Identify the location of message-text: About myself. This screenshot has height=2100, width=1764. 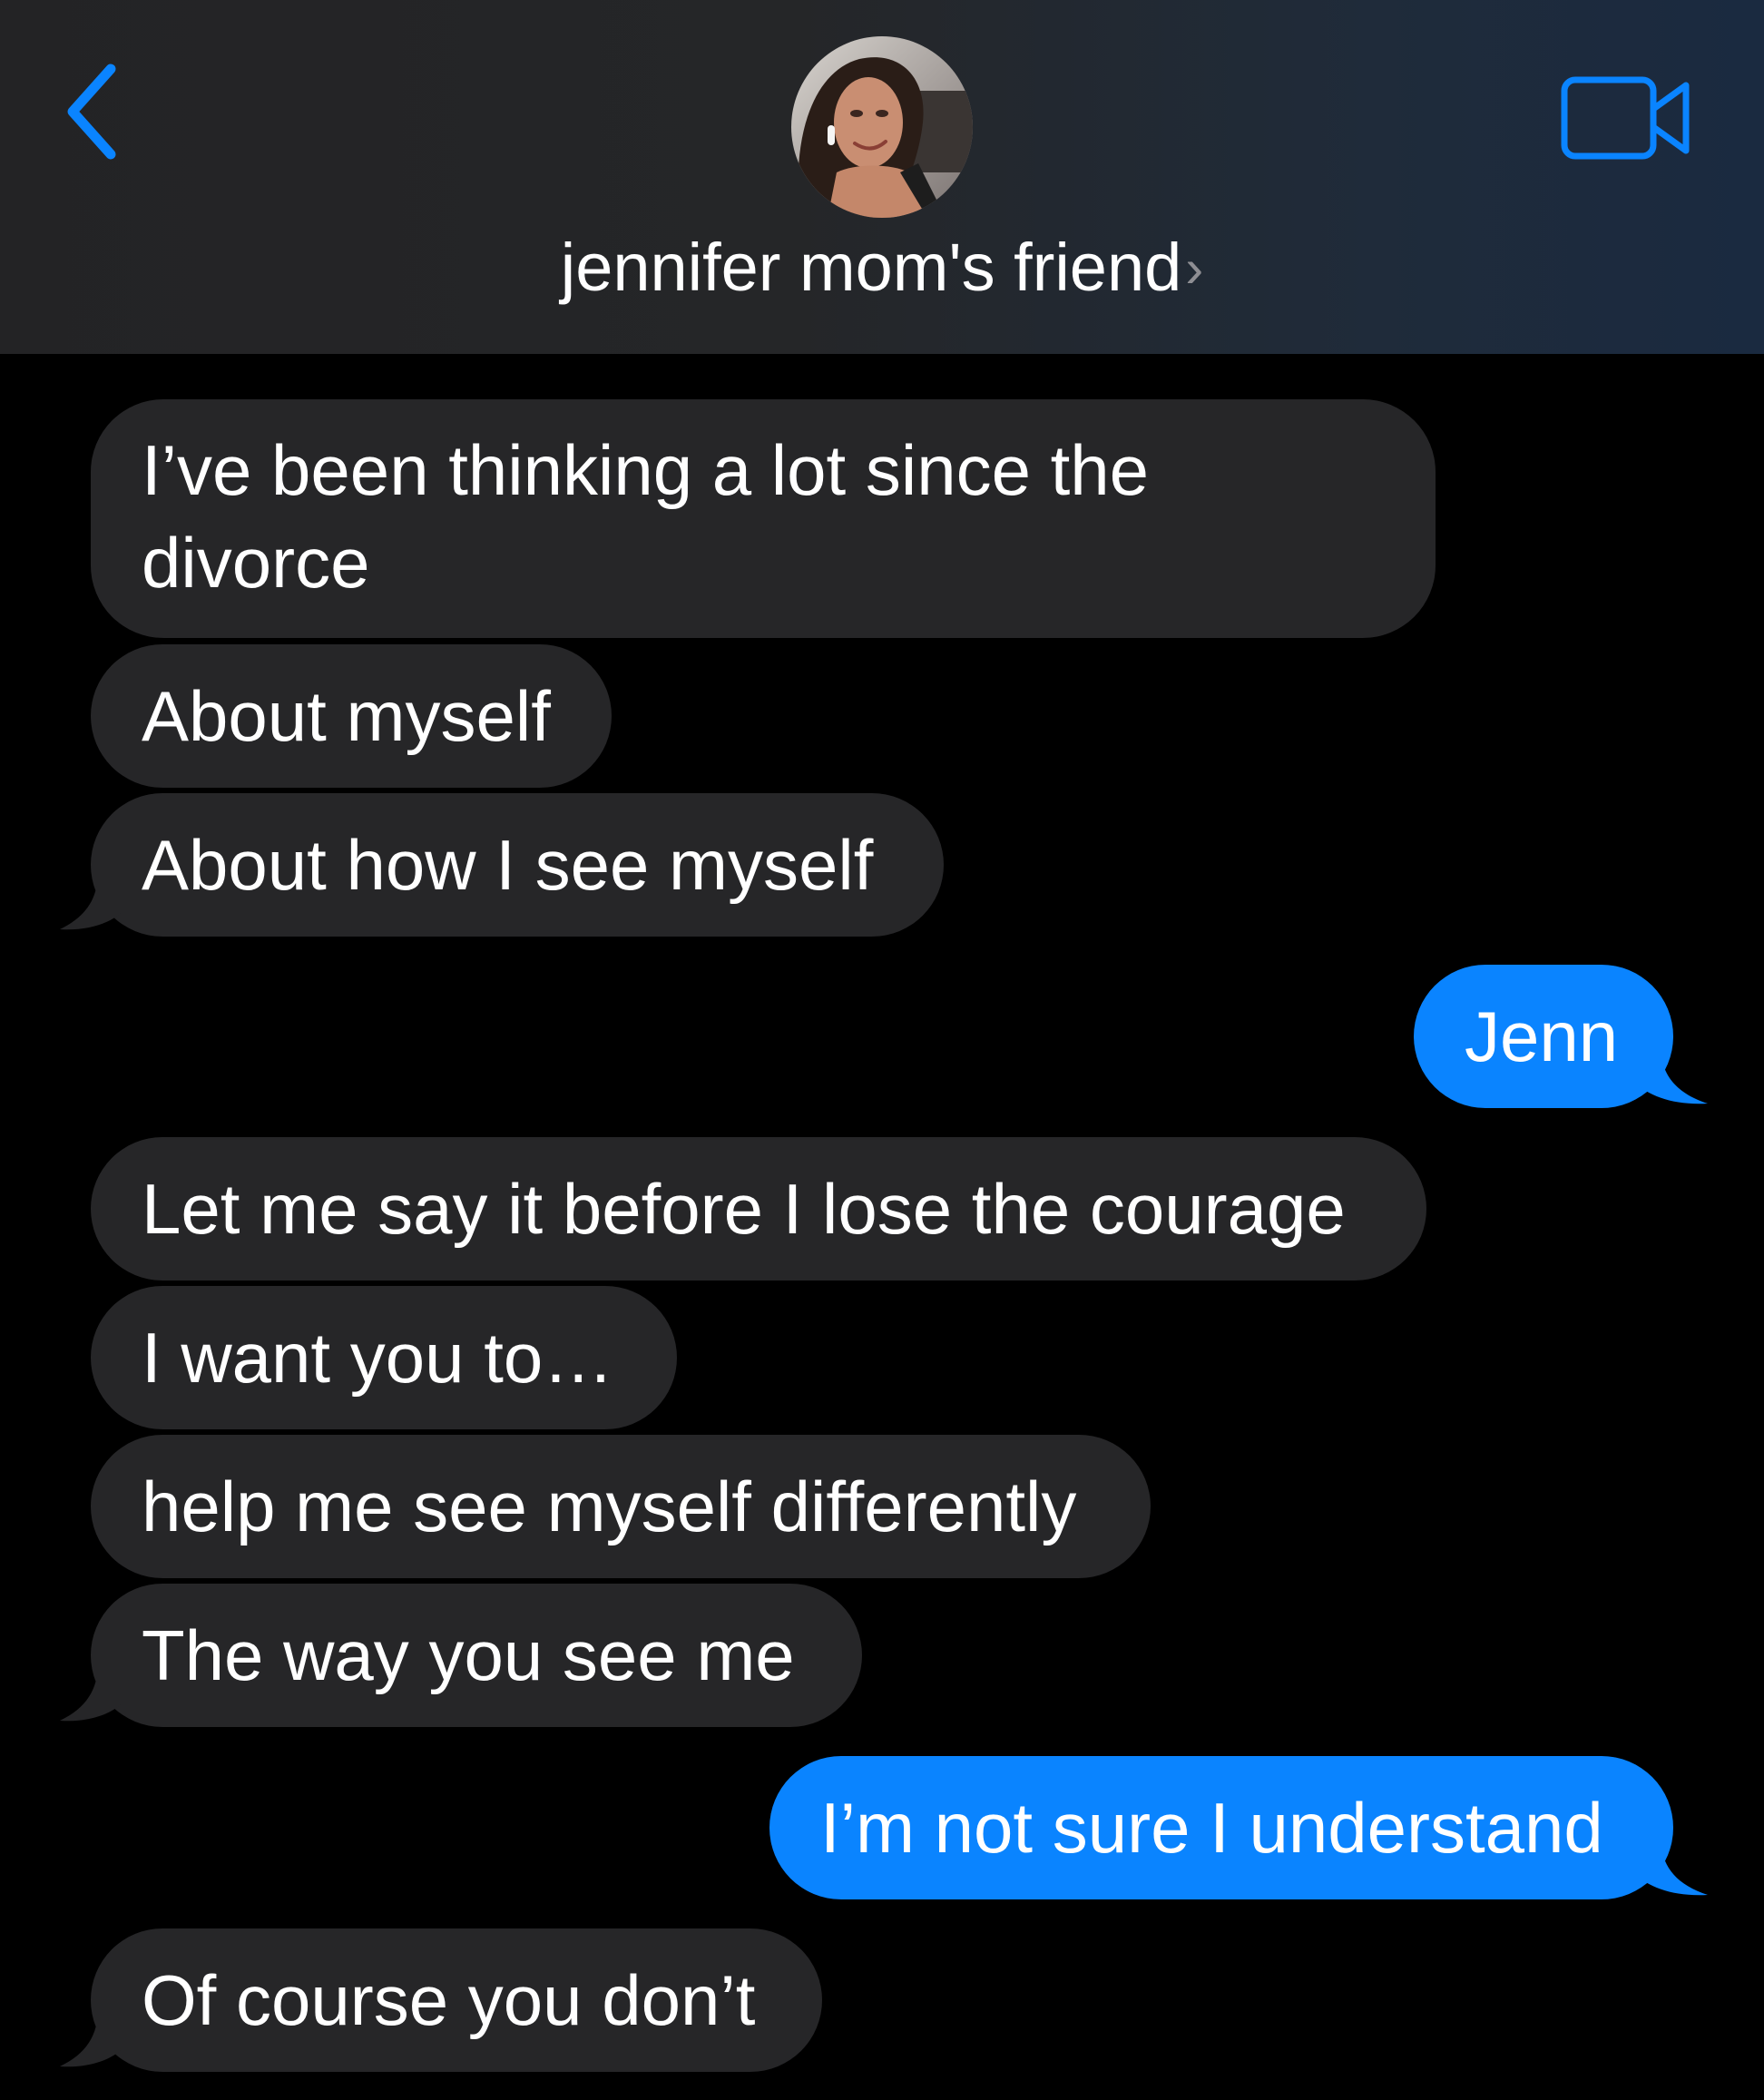
(346, 716).